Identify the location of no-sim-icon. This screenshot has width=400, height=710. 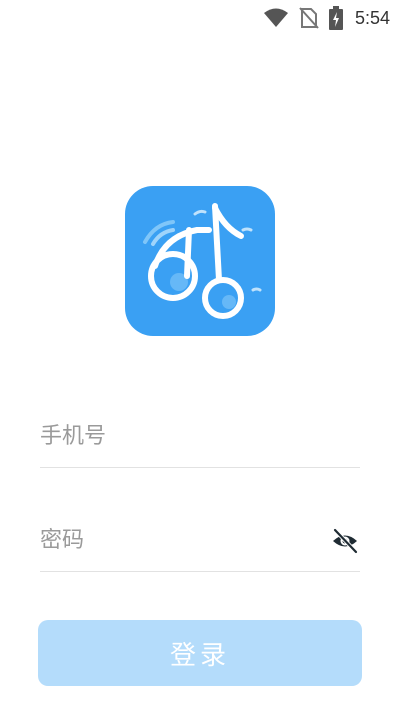
(309, 18).